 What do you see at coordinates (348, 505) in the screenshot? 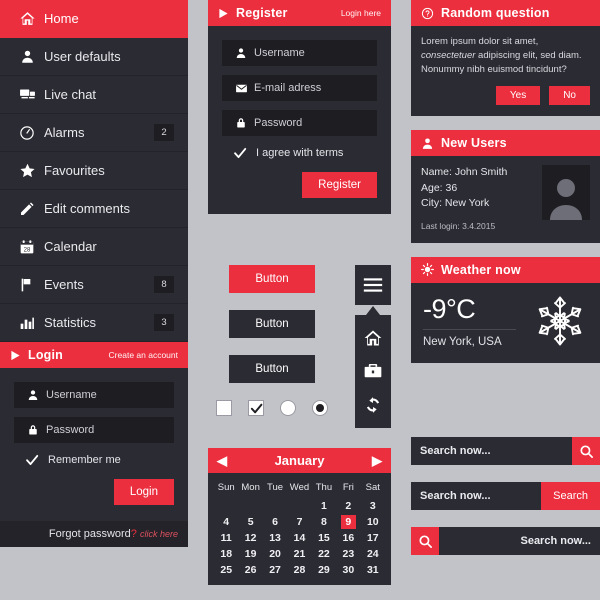
I see `calendar-day: 2` at bounding box center [348, 505].